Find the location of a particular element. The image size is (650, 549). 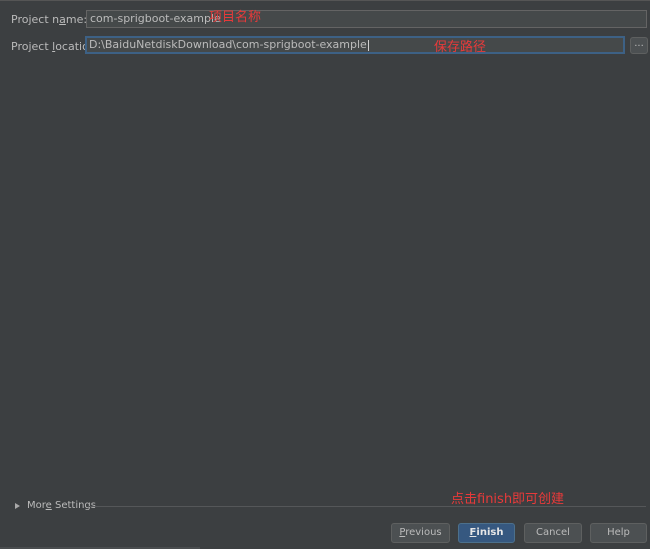

project-name-label: Project name: is located at coordinates (49, 19).